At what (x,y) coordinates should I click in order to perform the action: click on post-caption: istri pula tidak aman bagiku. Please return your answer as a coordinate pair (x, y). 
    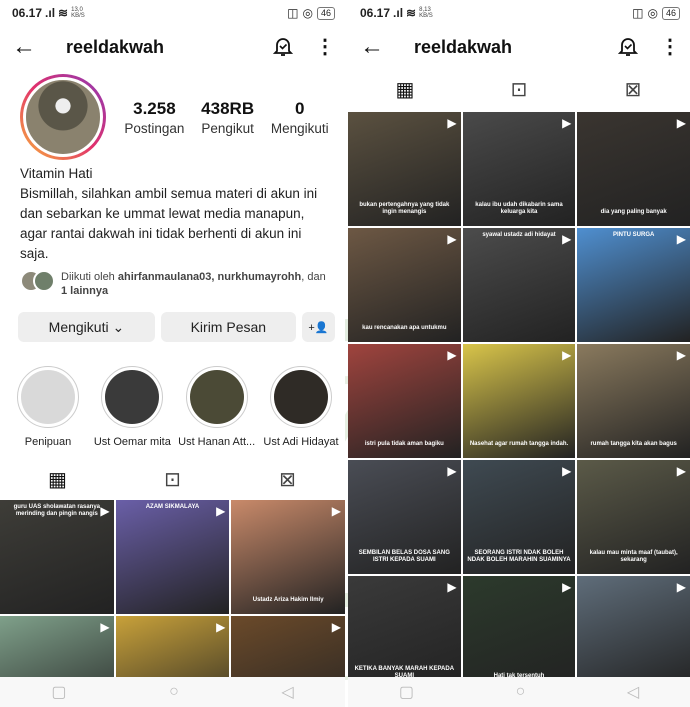
    Looking at the image, I should click on (404, 444).